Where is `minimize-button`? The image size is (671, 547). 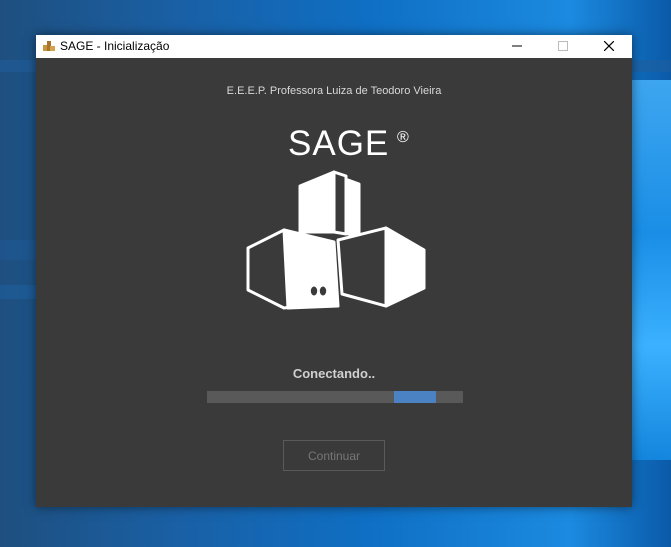
minimize-button is located at coordinates (517, 46).